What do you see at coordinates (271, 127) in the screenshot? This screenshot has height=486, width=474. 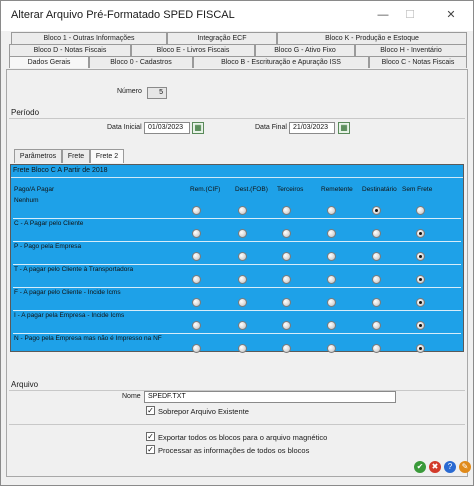 I see `data-final-label: Data Final` at bounding box center [271, 127].